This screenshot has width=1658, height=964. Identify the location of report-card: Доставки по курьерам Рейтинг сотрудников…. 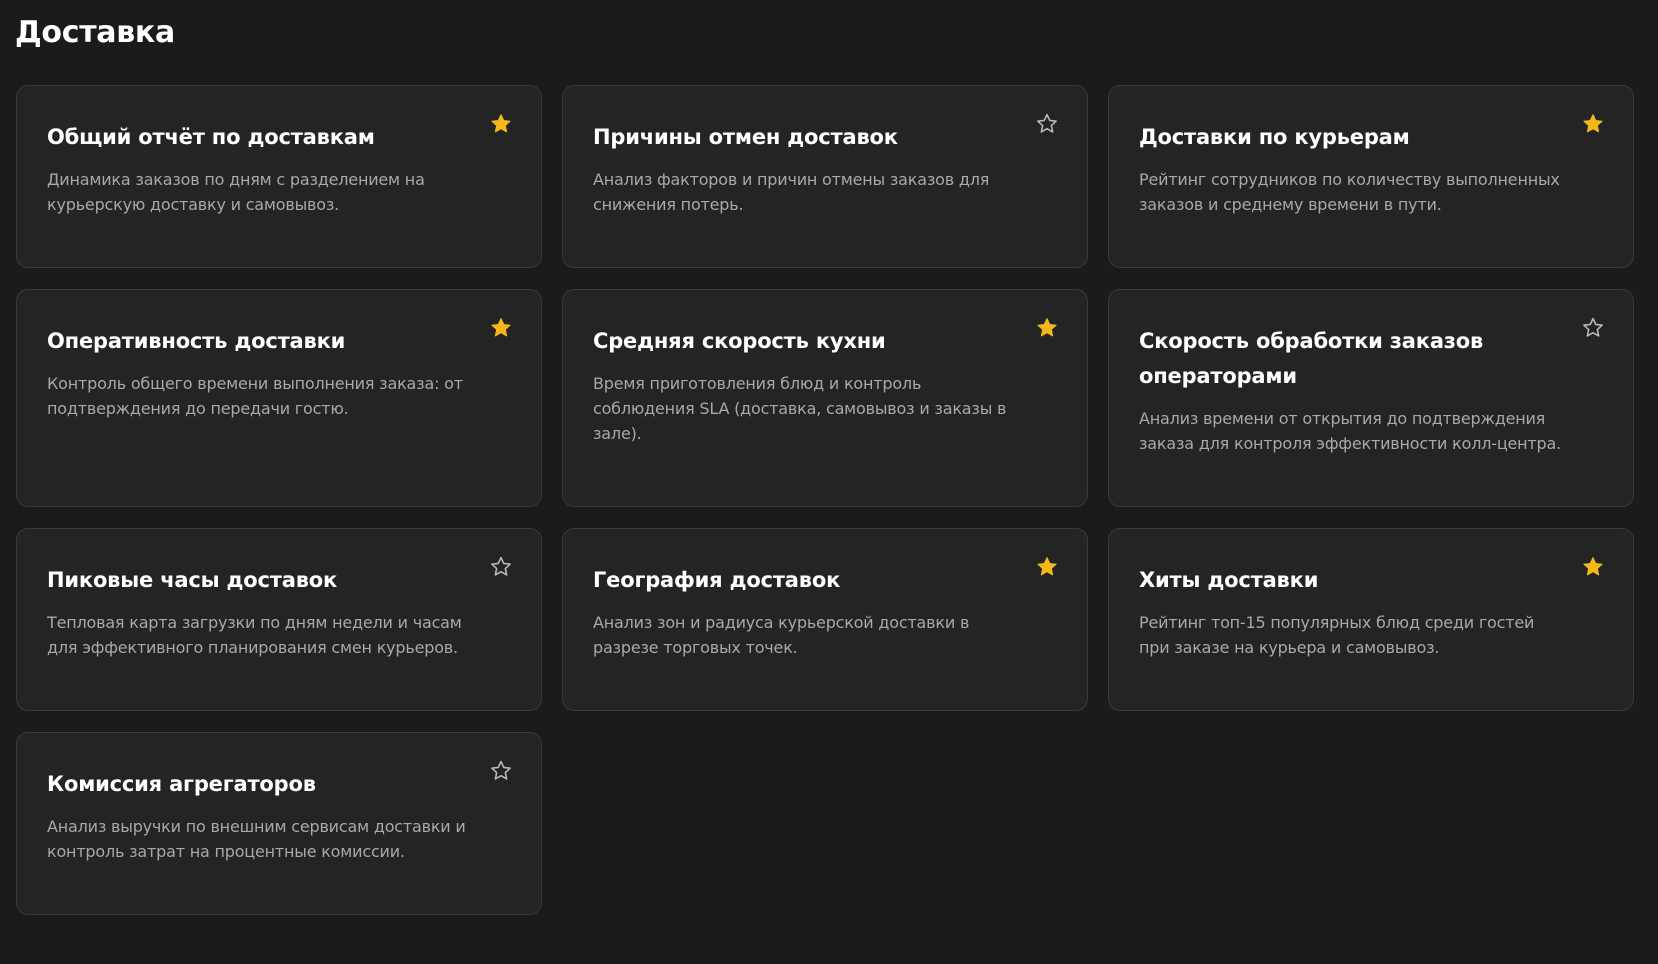
(1371, 176).